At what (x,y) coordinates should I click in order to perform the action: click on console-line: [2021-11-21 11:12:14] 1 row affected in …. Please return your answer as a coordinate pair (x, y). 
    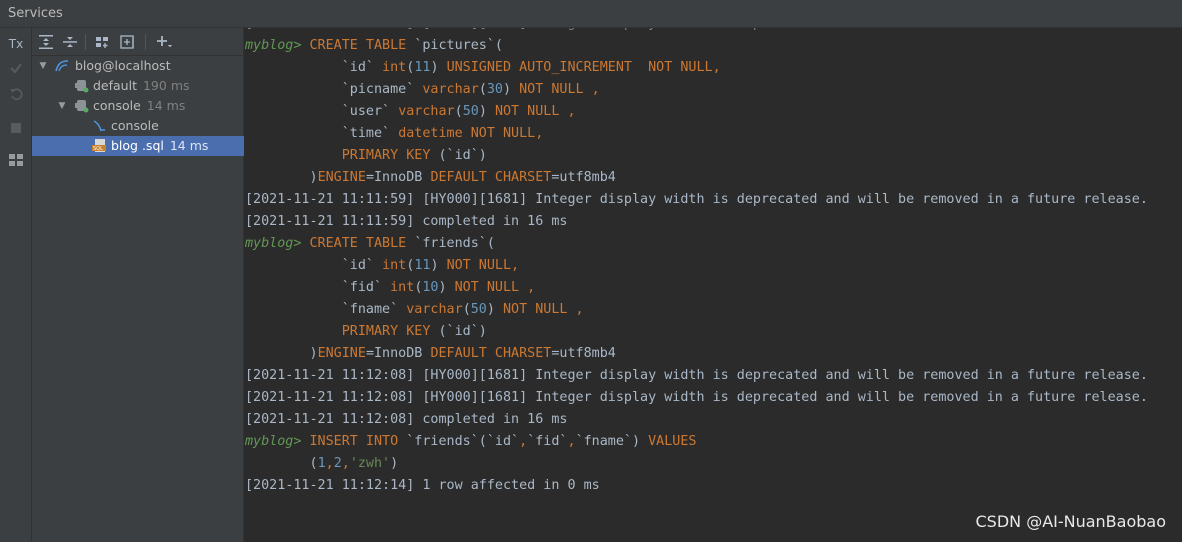
    Looking at the image, I should click on (422, 486).